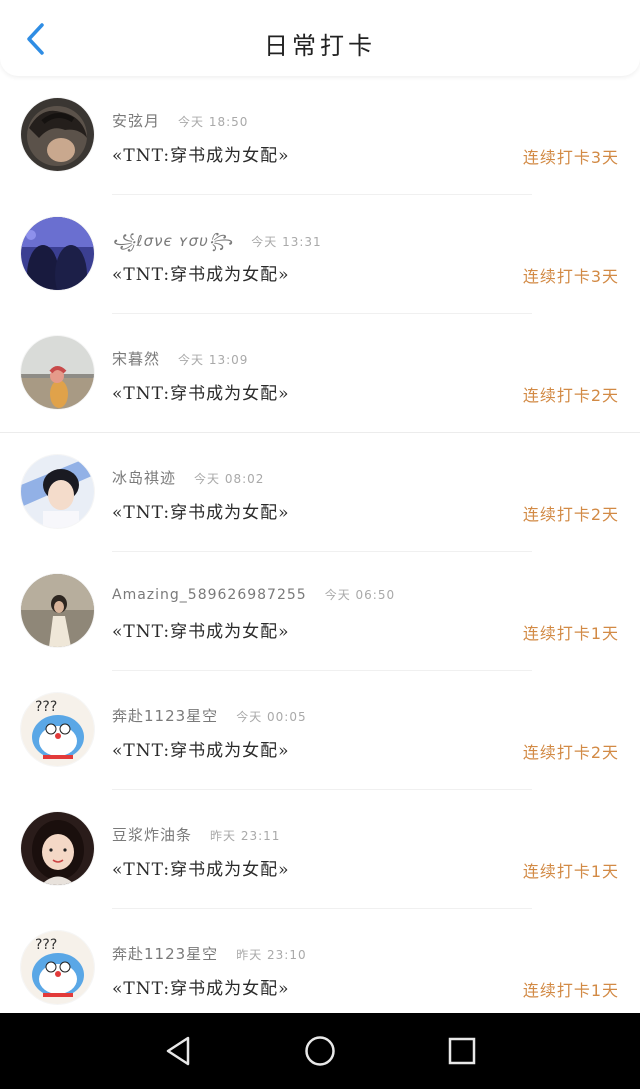 Image resolution: width=640 pixels, height=1089 pixels. I want to click on checkin-time: 今天 06:50, so click(360, 595).